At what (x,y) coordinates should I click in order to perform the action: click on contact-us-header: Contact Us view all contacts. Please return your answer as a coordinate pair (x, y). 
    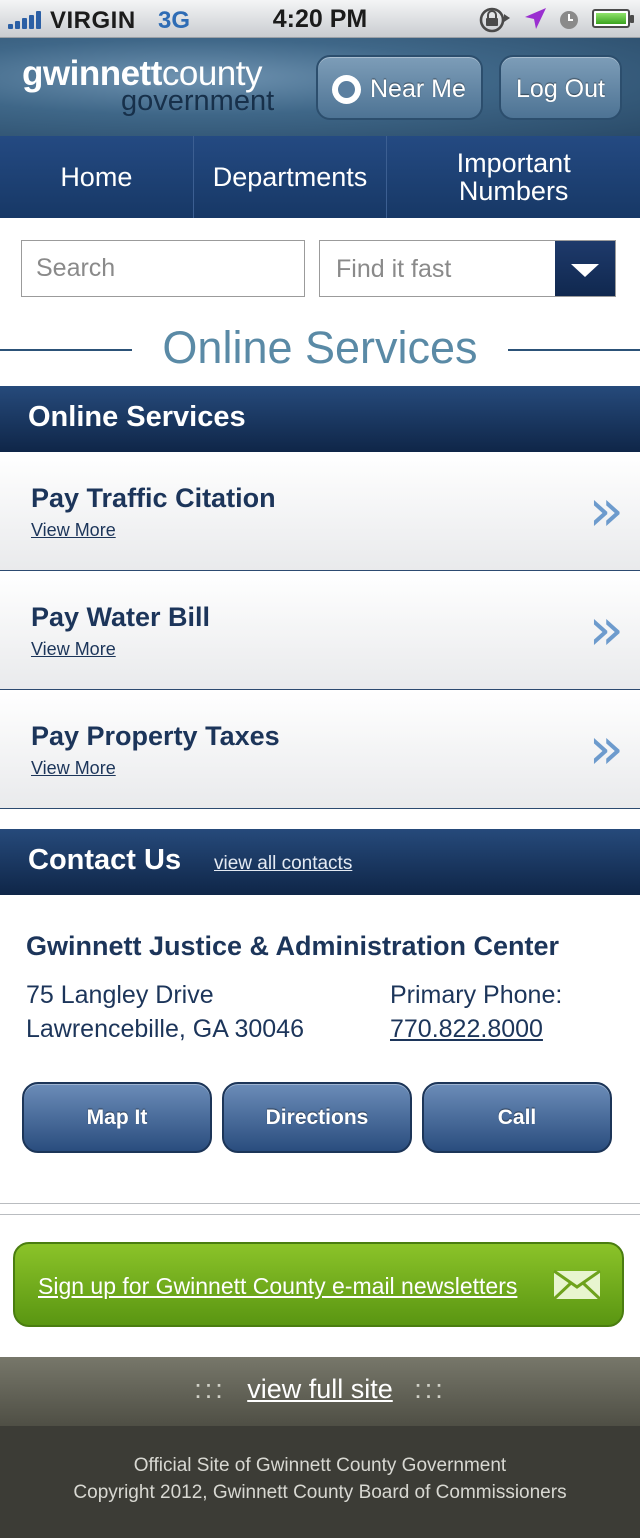
    Looking at the image, I should click on (320, 862).